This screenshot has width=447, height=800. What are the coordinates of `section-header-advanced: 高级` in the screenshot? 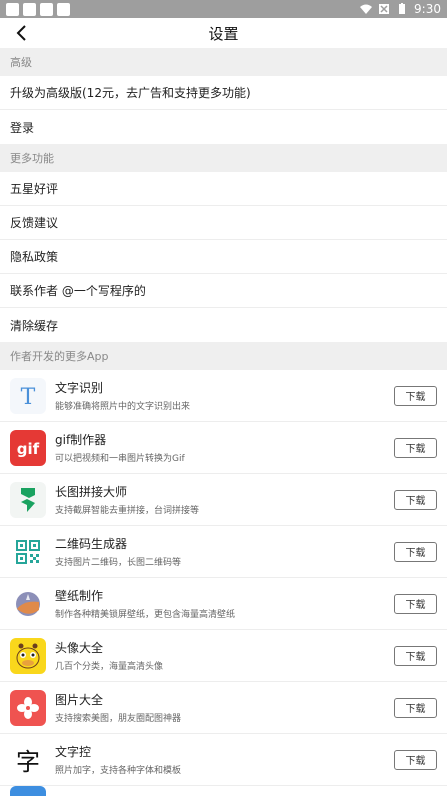 It's located at (223, 62).